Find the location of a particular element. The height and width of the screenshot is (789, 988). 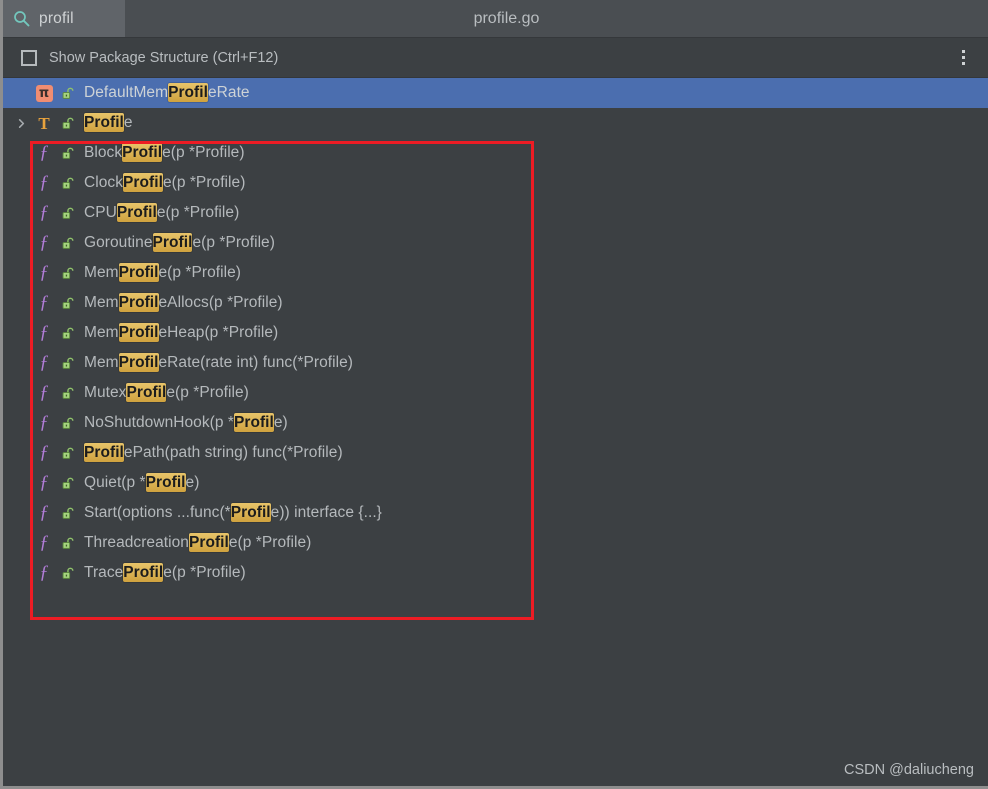

tree-row-label: Profile is located at coordinates (108, 122).